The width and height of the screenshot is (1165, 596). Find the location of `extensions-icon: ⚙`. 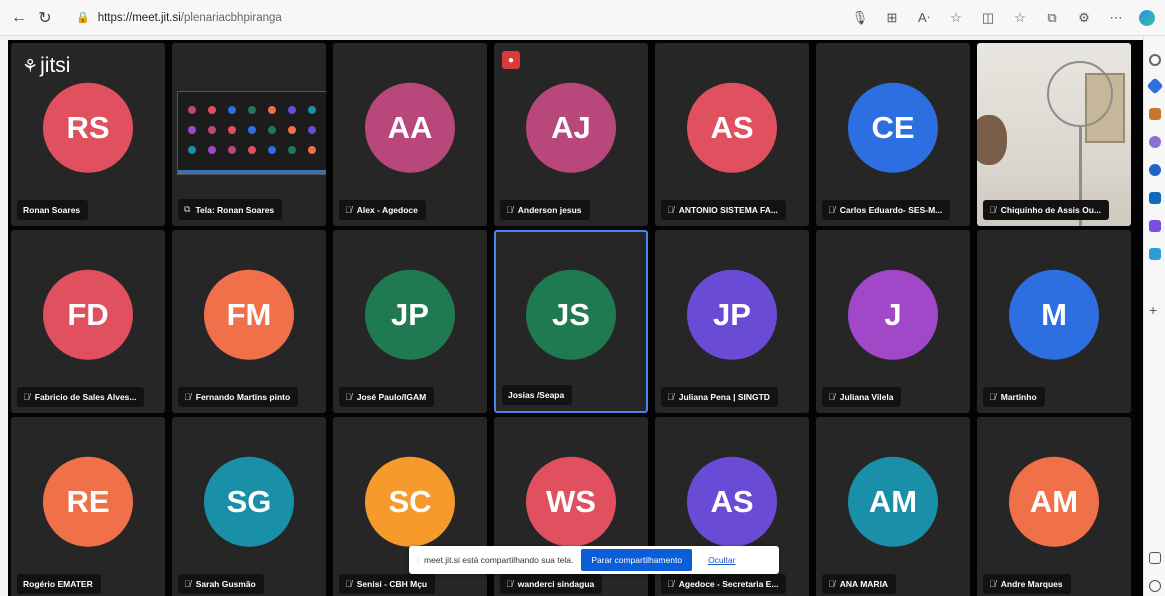

extensions-icon: ⚙ is located at coordinates (1084, 18).